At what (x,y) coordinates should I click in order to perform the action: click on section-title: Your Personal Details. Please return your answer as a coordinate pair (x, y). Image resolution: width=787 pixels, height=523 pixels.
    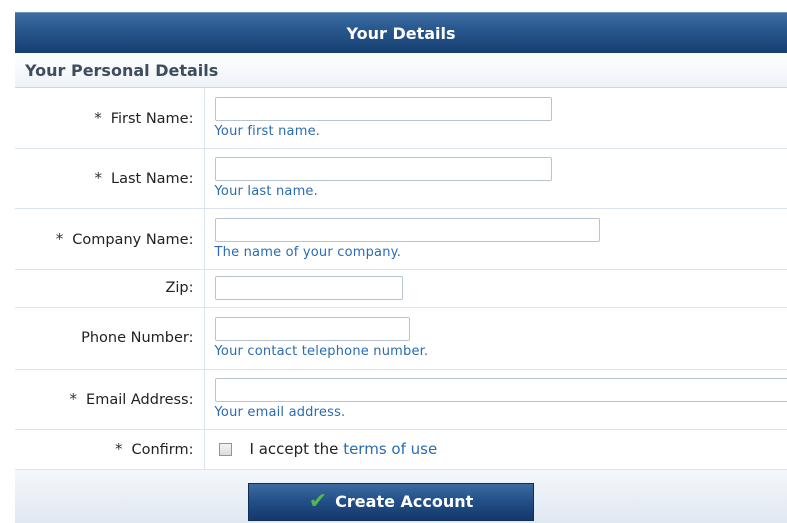
    Looking at the image, I should click on (401, 70).